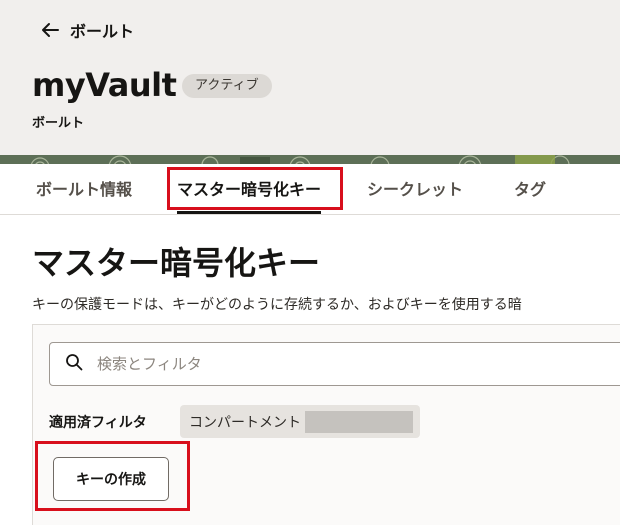  What do you see at coordinates (415, 189) in the screenshot?
I see `tab-secrets: シークレット` at bounding box center [415, 189].